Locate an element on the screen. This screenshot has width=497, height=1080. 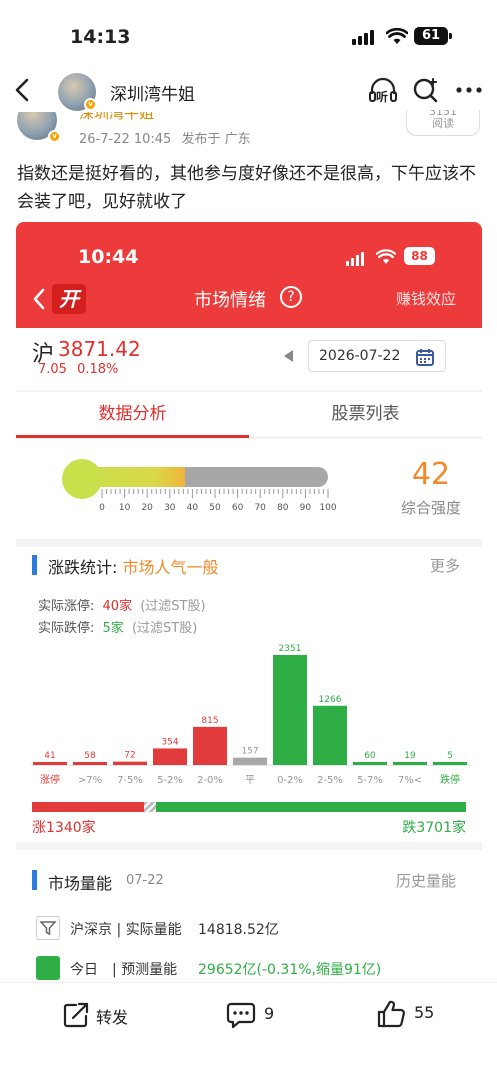
share-button: 转发 is located at coordinates (107, 1016).